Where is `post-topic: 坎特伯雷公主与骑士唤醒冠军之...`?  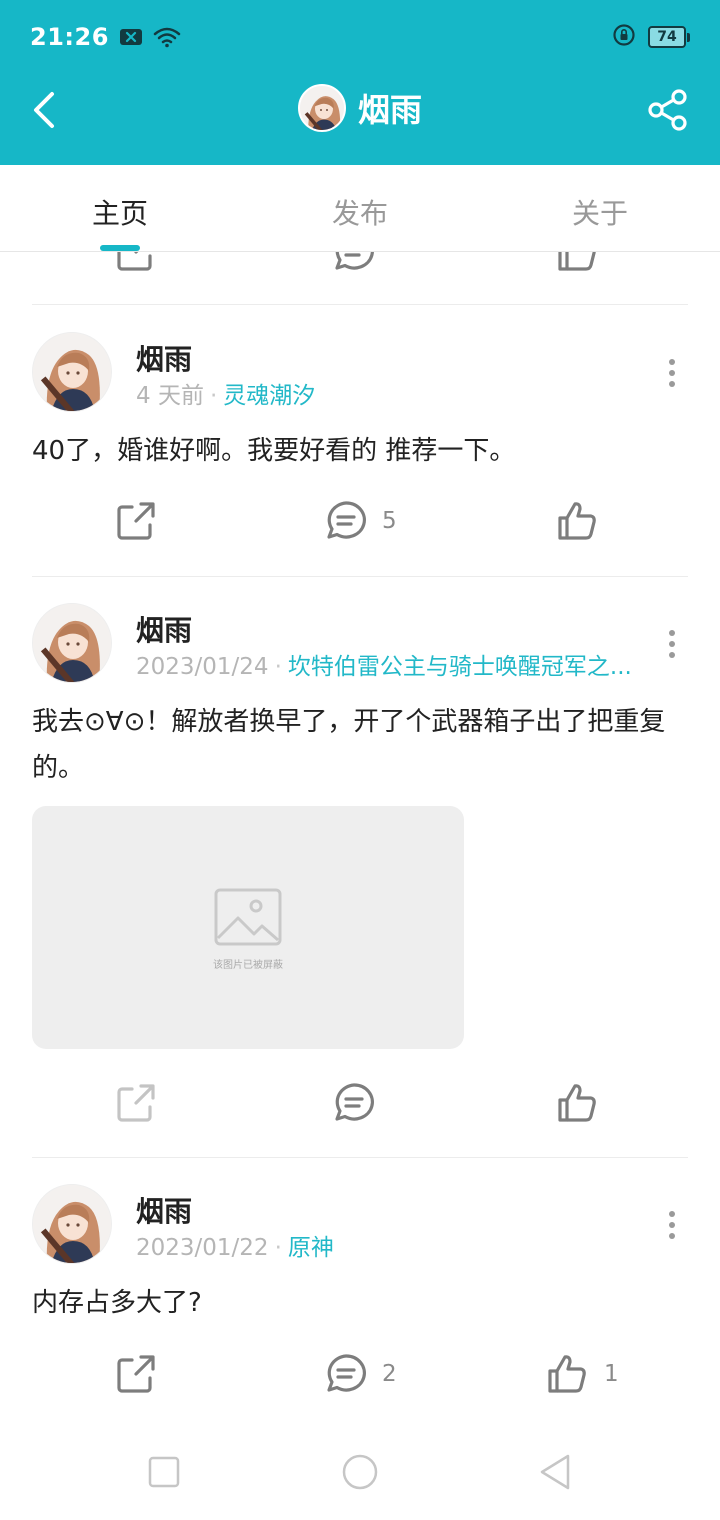 post-topic: 坎特伯雷公主与骑士唤醒冠军之... is located at coordinates (460, 667).